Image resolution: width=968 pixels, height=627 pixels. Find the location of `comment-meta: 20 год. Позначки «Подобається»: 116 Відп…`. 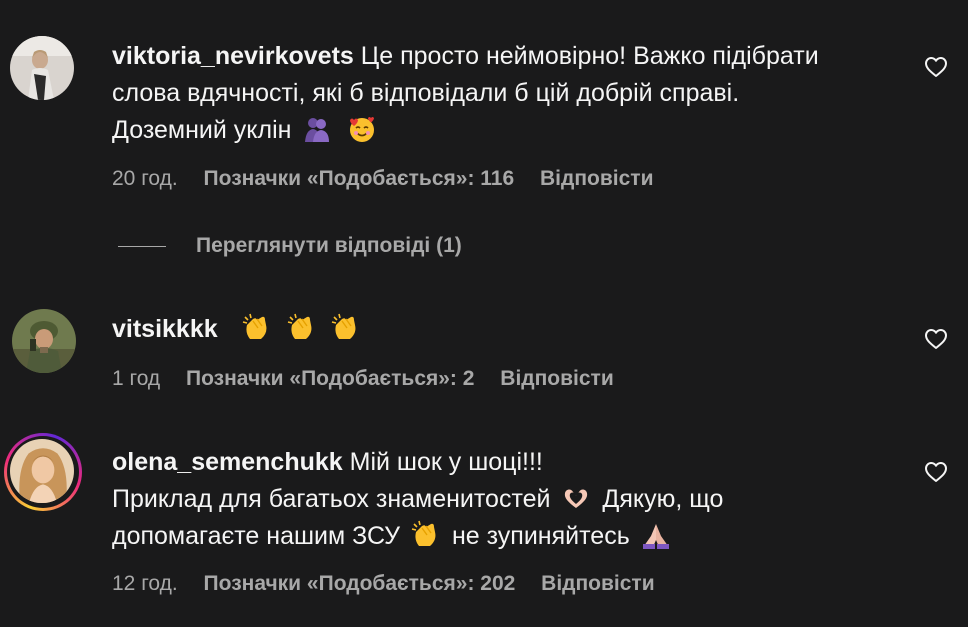

comment-meta: 20 год. Позначки «Подобається»: 116 Відп… is located at coordinates (392, 179).